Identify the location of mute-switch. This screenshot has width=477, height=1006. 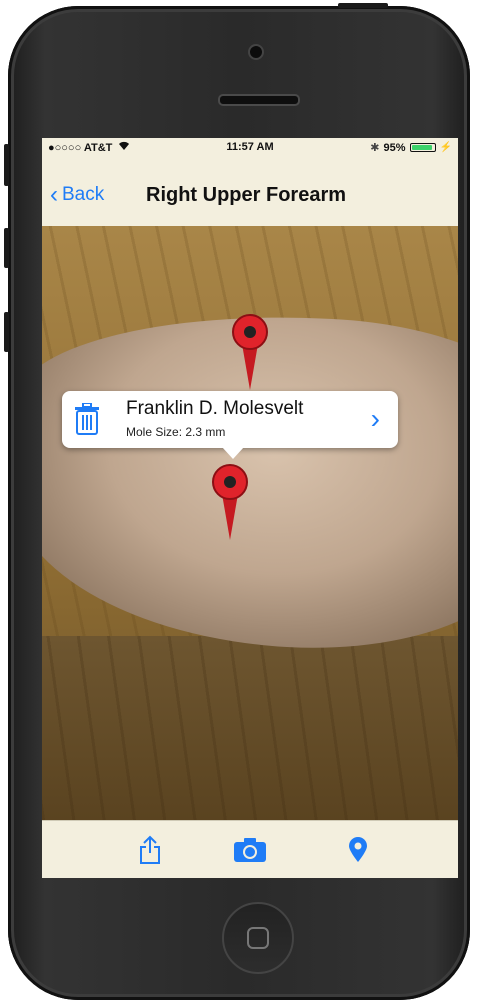
(6, 165).